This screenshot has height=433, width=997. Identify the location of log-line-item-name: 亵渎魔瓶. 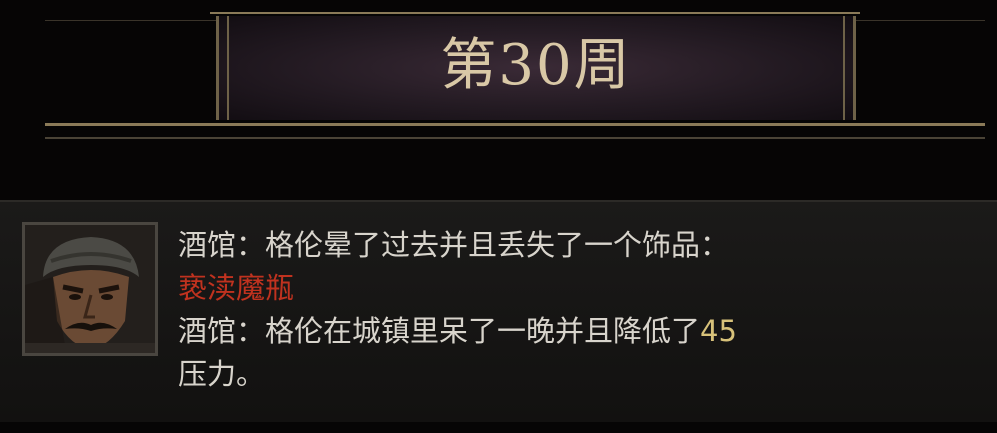
(578, 288).